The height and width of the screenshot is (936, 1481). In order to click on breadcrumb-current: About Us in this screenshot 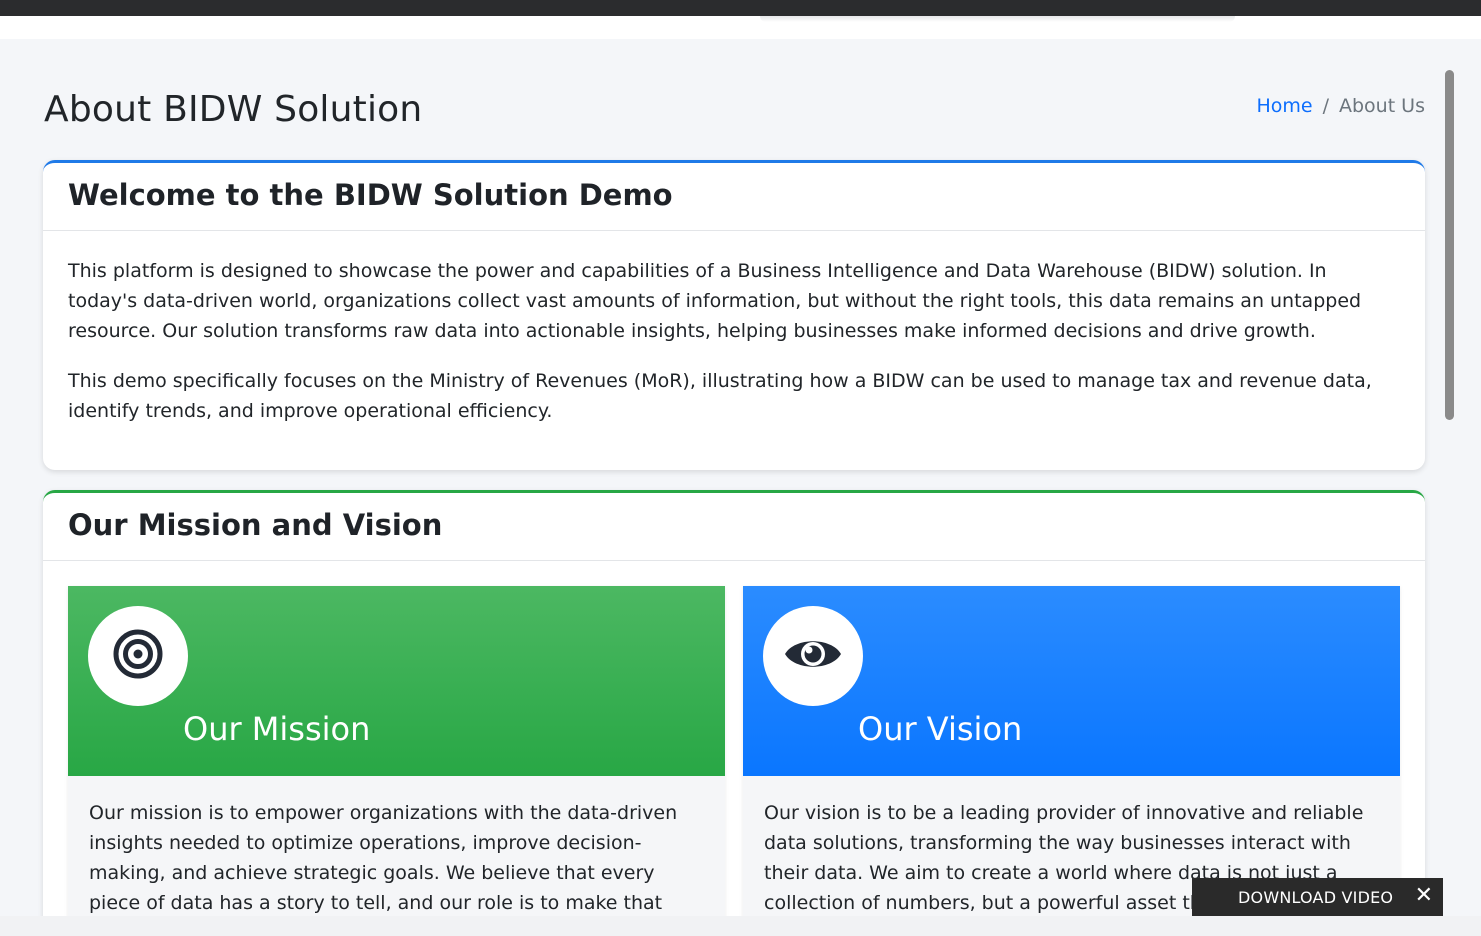, I will do `click(1381, 106)`.